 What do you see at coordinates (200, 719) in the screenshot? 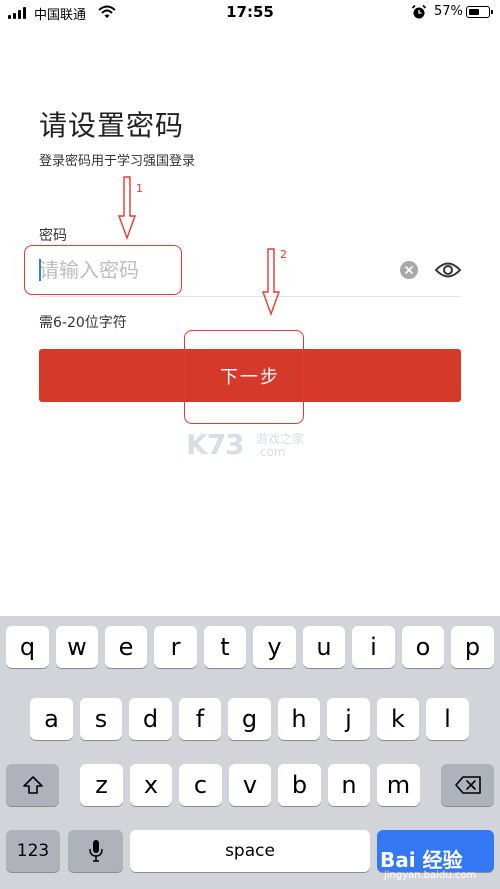
I see `key-f: f` at bounding box center [200, 719].